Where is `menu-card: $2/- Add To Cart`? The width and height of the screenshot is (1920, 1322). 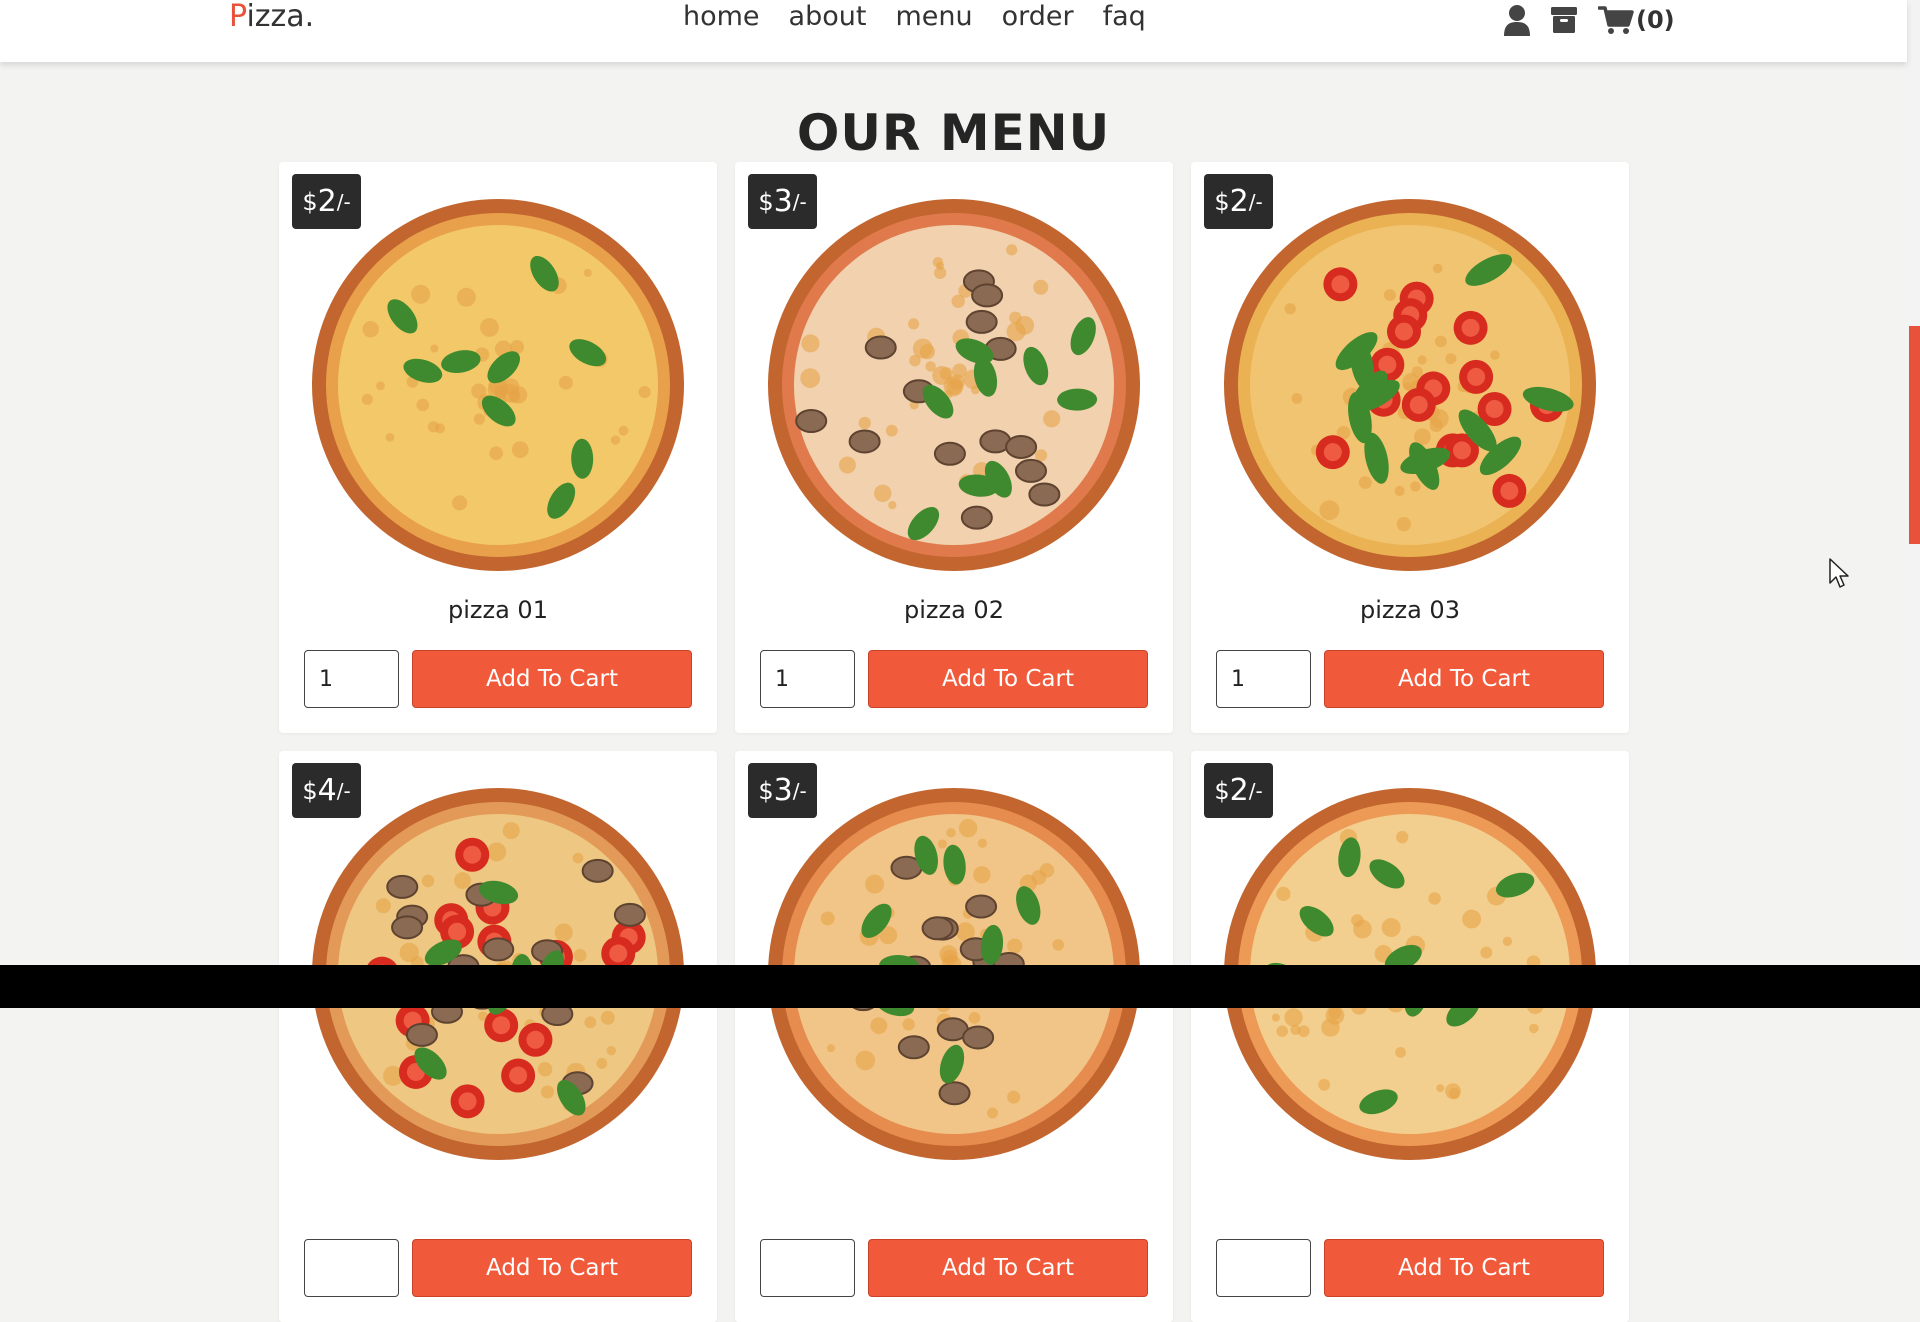 menu-card: $2/- Add To Cart is located at coordinates (1410, 1036).